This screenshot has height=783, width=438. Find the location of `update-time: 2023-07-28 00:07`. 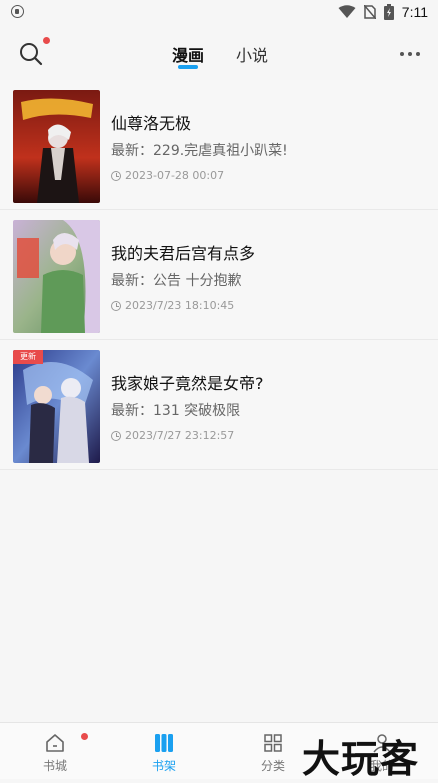

update-time: 2023-07-28 00:07 is located at coordinates (175, 175).